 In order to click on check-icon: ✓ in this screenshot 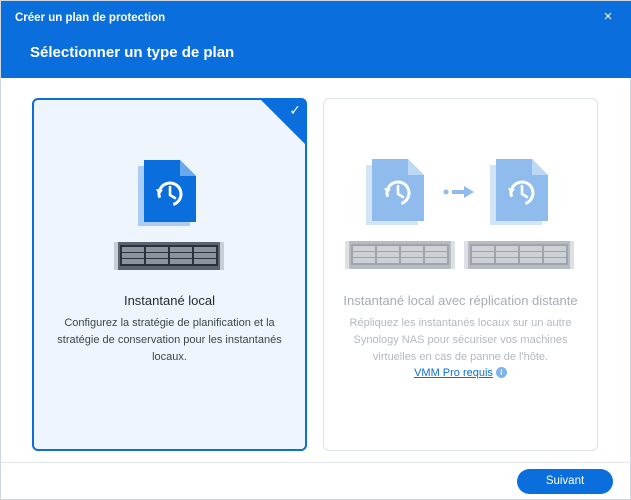, I will do `click(295, 110)`.